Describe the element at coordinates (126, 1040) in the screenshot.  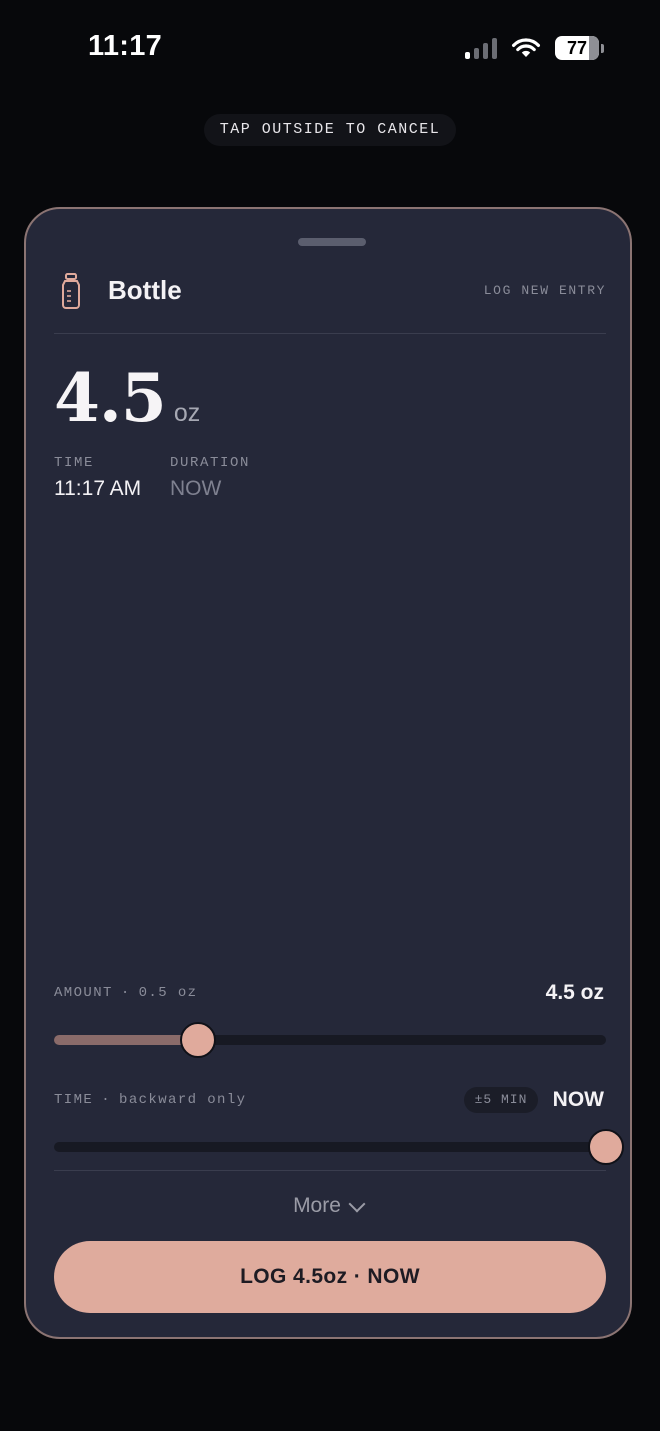
I see `amount-slider-fill` at that location.